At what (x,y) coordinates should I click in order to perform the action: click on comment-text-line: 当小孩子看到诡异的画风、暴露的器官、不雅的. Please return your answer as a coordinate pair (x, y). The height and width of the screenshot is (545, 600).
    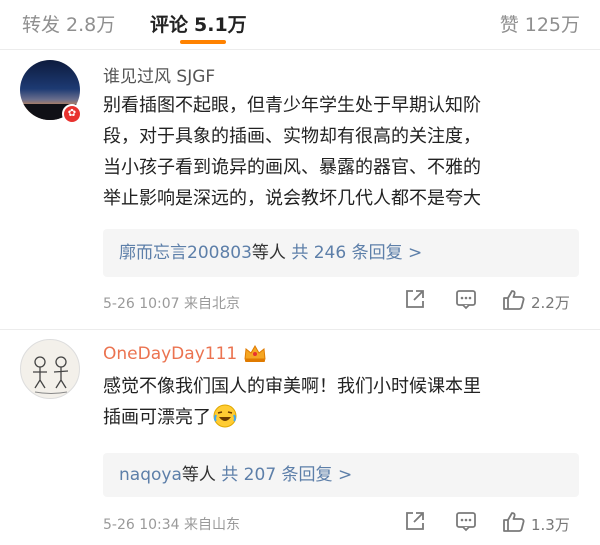
    Looking at the image, I should click on (292, 167).